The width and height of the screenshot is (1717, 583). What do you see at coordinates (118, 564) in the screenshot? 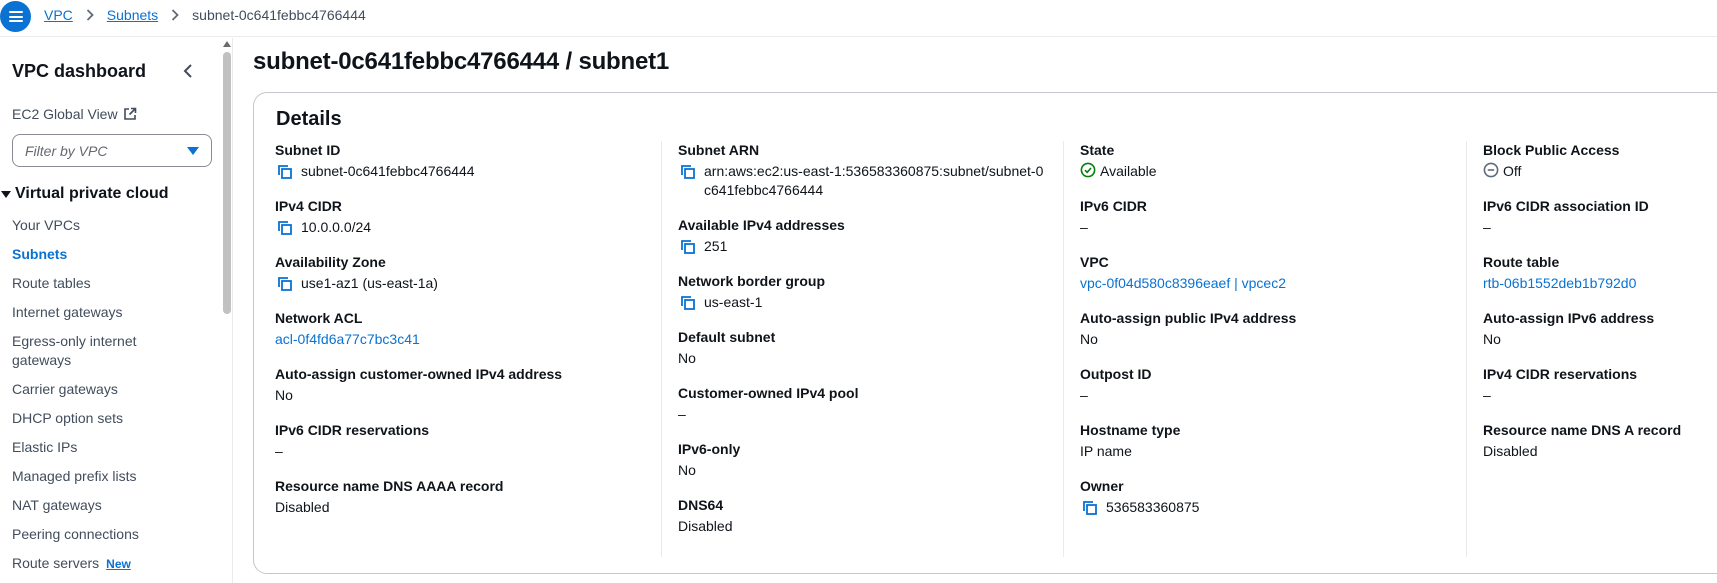
I see `new-badge: New` at bounding box center [118, 564].